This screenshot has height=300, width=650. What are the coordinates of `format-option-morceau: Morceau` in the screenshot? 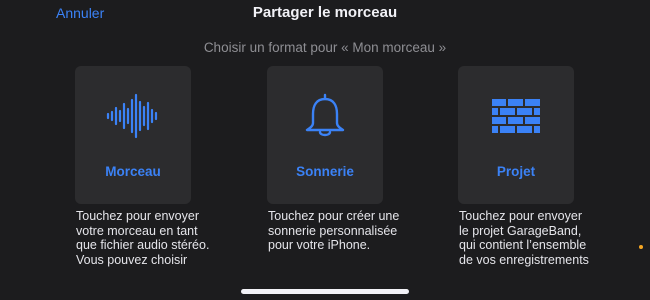 It's located at (133, 135).